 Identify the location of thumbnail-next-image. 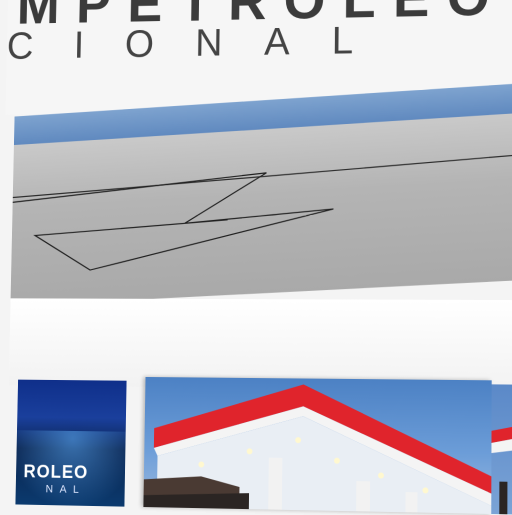
(501, 469).